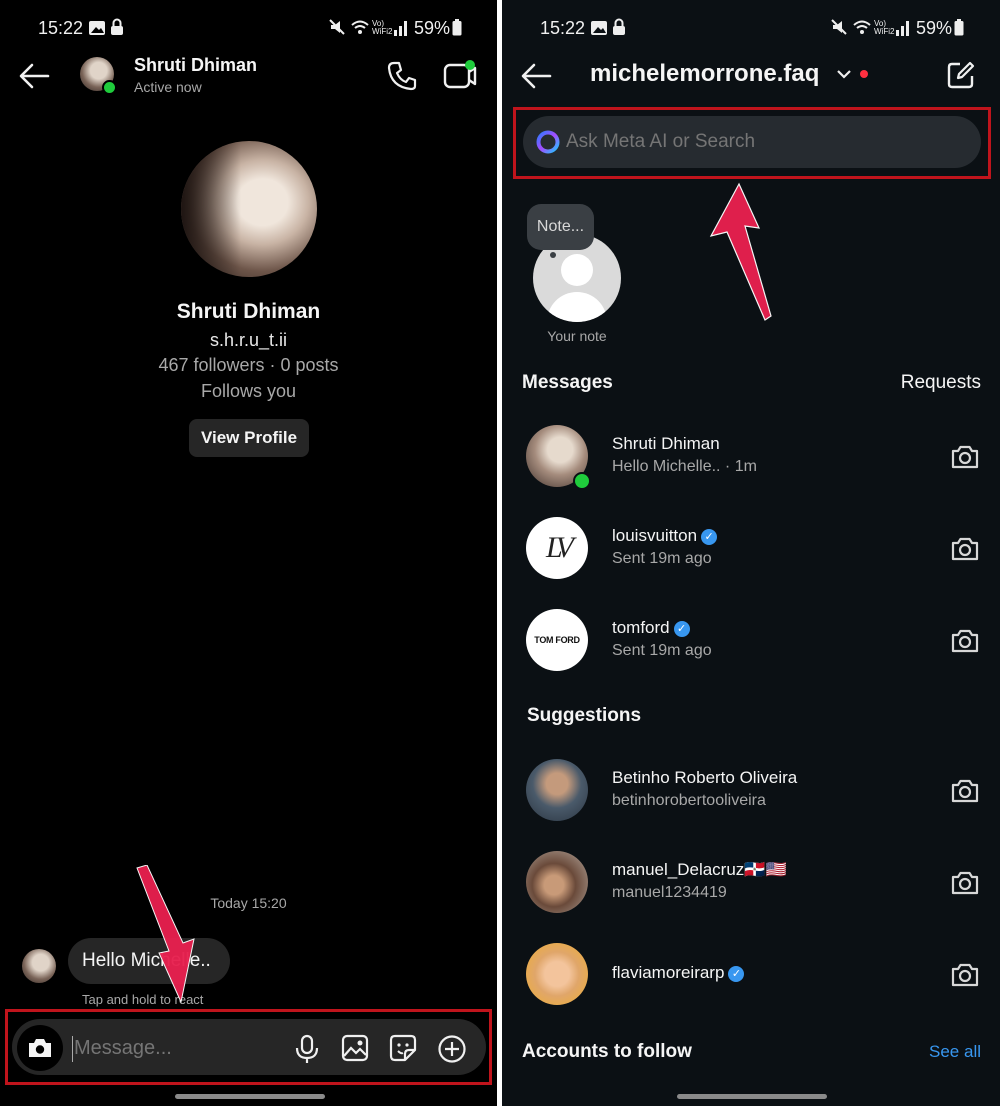 The width and height of the screenshot is (1000, 1106). Describe the element at coordinates (668, 972) in the screenshot. I see `name-text: flaviamoreirarp` at that location.